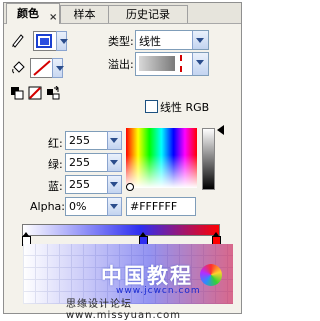 The height and width of the screenshot is (321, 320). I want to click on hex-field: #FFFFFF, so click(161, 206).